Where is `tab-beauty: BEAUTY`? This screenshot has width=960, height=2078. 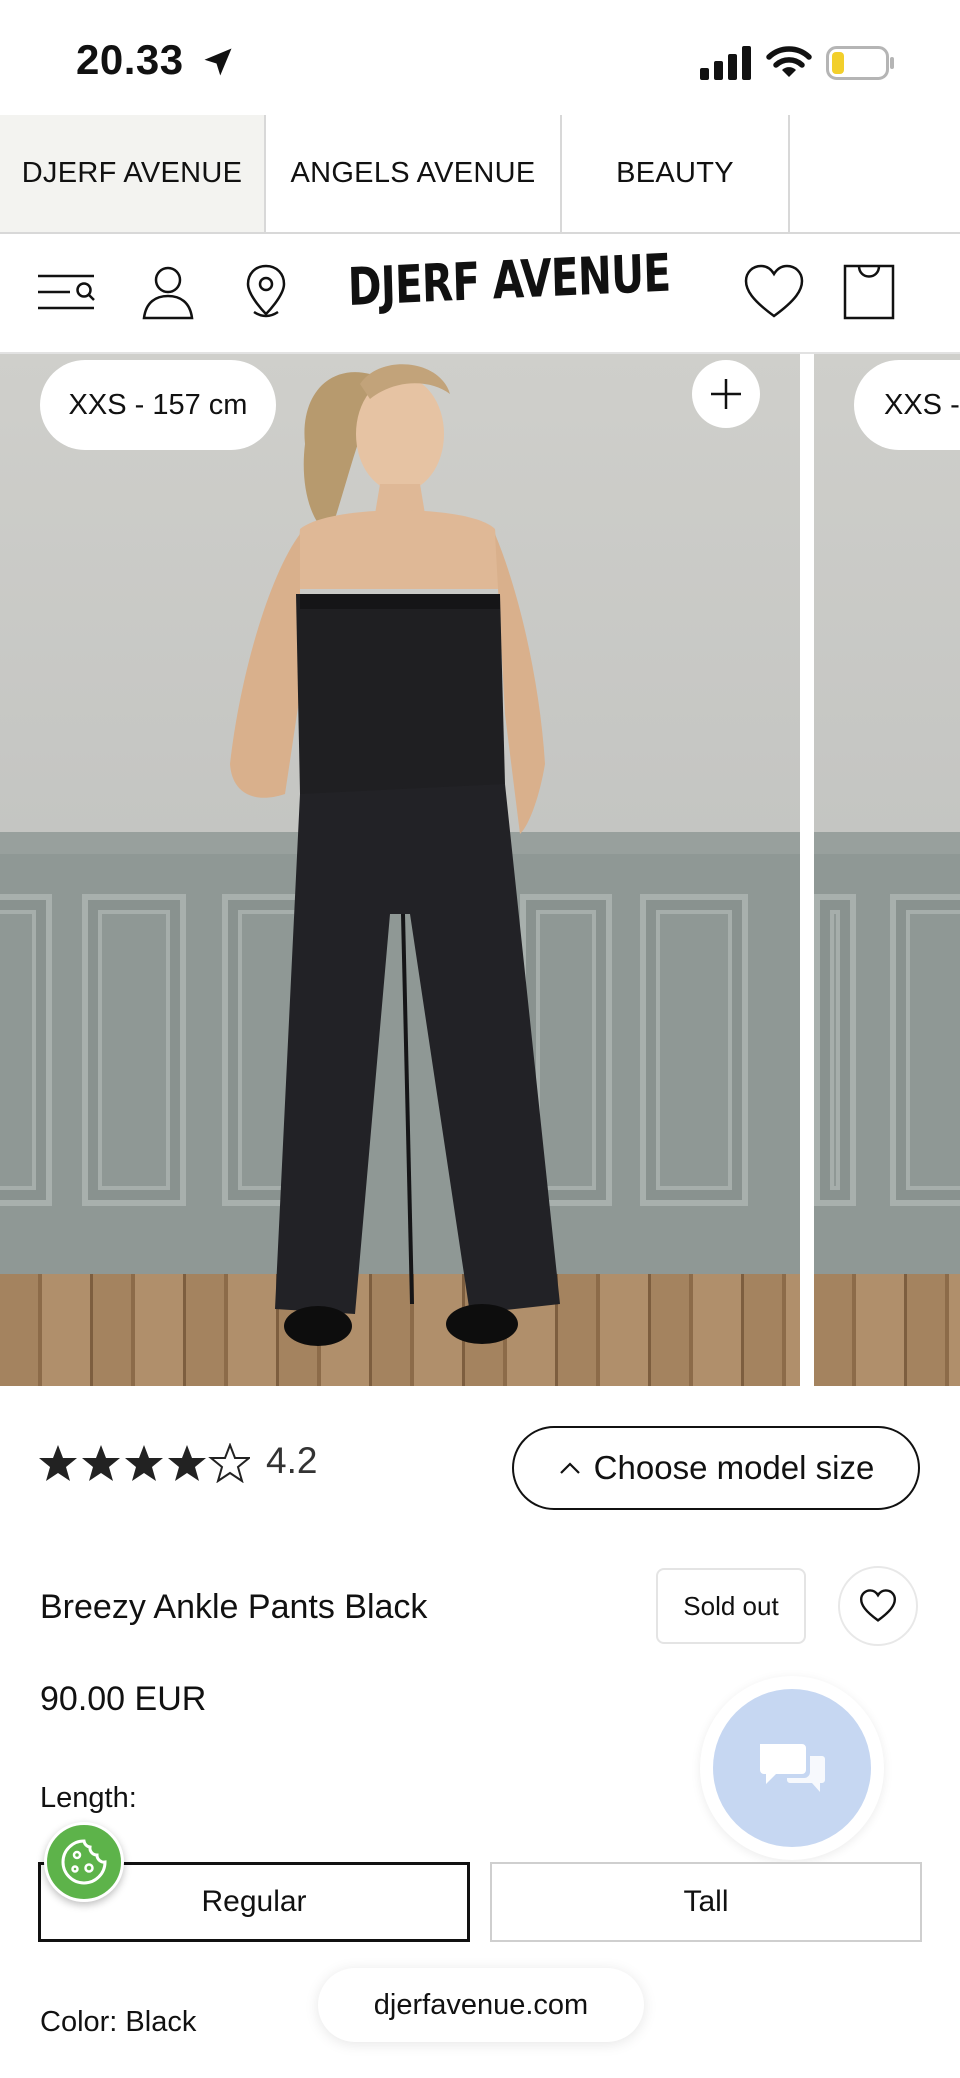 tab-beauty: BEAUTY is located at coordinates (676, 173).